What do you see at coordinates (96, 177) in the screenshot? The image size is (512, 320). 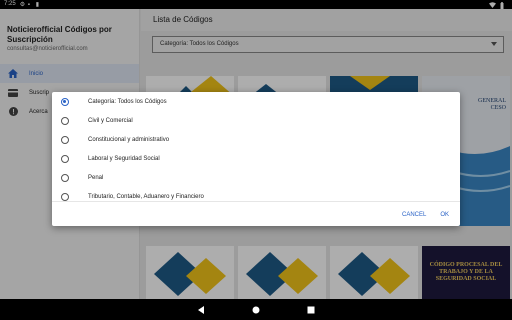 I see `category-option-label: Penal` at bounding box center [96, 177].